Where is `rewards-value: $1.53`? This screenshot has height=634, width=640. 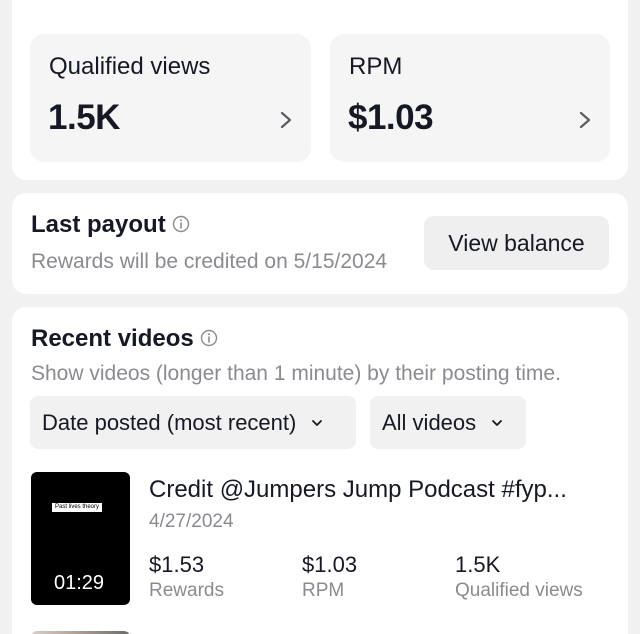 rewards-value: $1.53 is located at coordinates (177, 564).